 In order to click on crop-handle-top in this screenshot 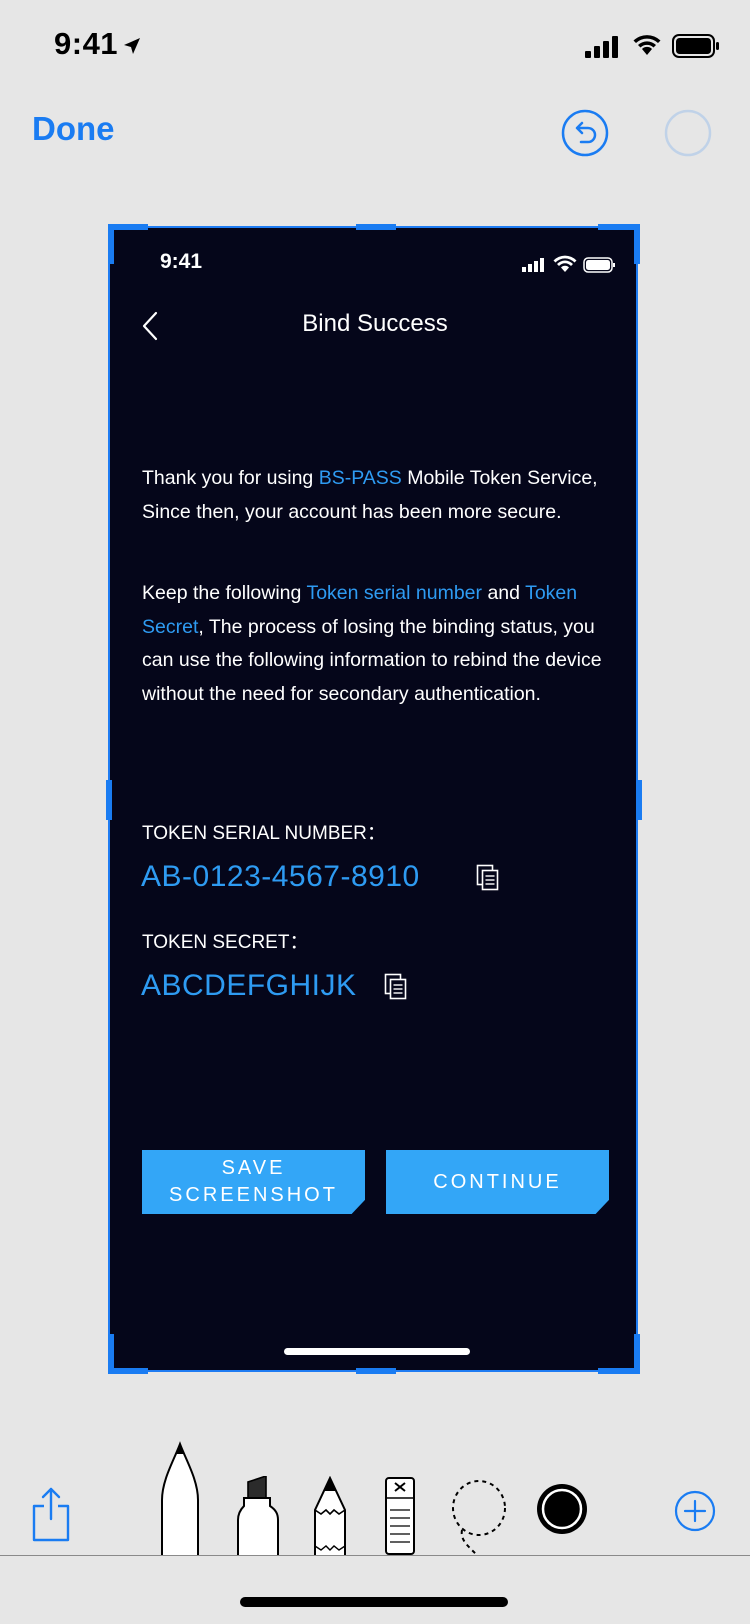, I will do `click(376, 227)`.